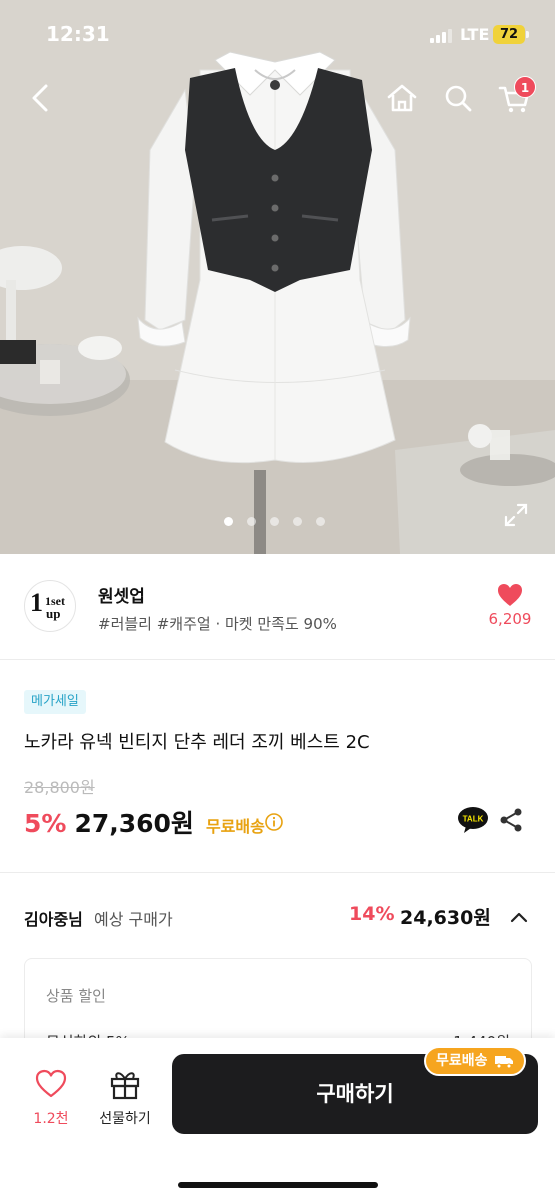  I want to click on seller-like-button: 6,209, so click(510, 607).